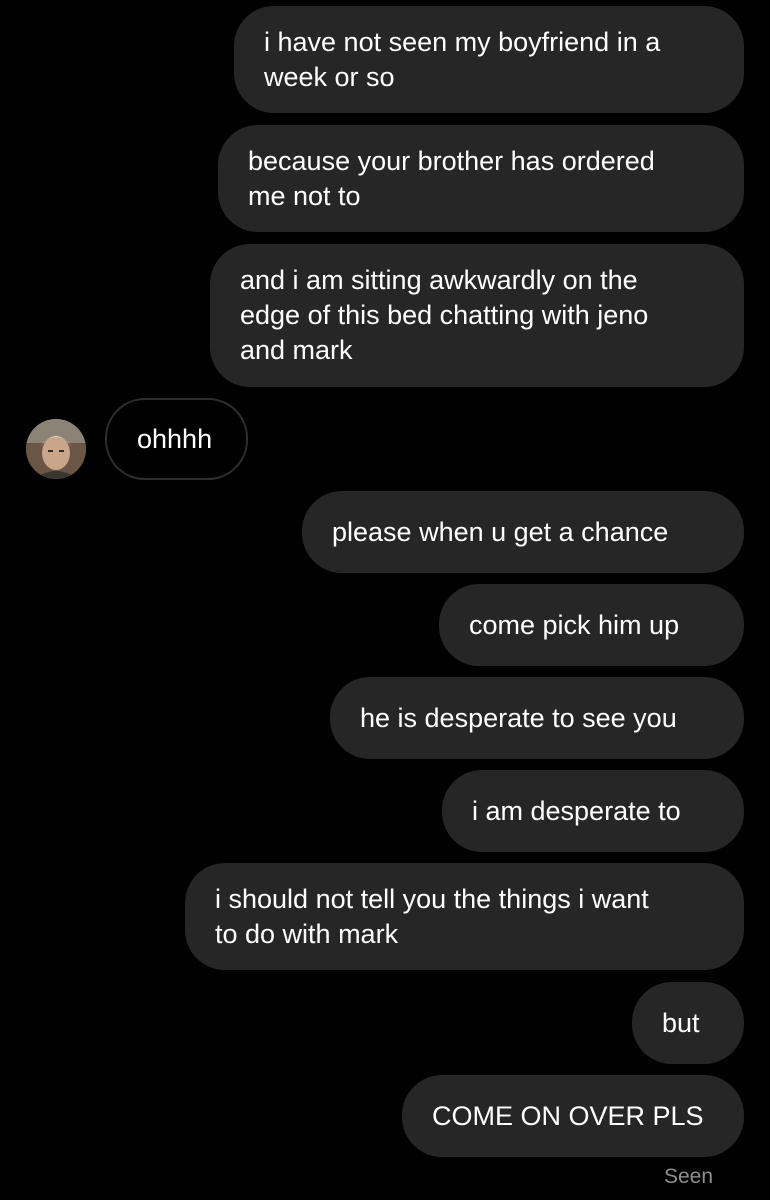 The height and width of the screenshot is (1200, 770). Describe the element at coordinates (176, 439) in the screenshot. I see `message-bubble-received: ohhhh` at that location.